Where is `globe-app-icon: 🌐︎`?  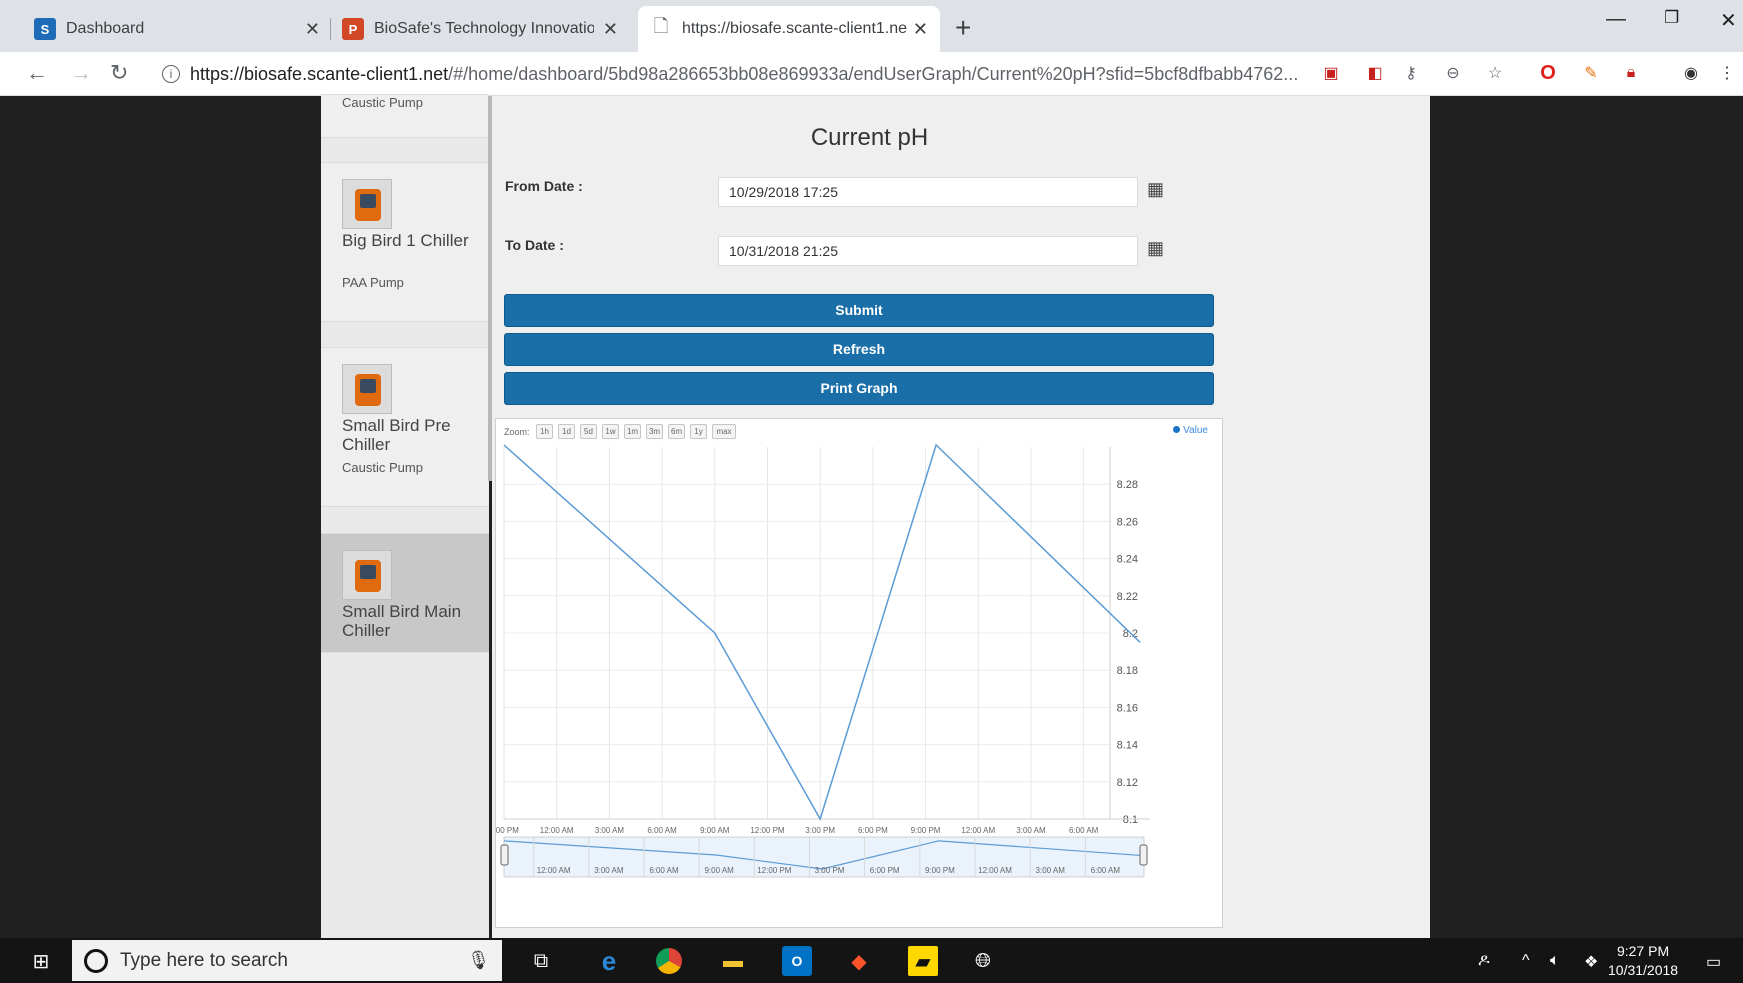
globe-app-icon: 🌐︎ is located at coordinates (983, 961).